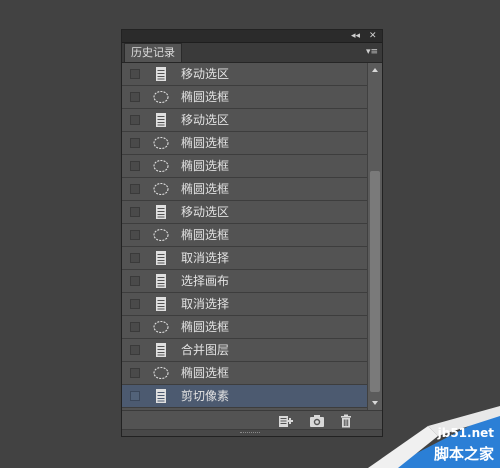 The image size is (500, 468). I want to click on resize-grip, so click(250, 433).